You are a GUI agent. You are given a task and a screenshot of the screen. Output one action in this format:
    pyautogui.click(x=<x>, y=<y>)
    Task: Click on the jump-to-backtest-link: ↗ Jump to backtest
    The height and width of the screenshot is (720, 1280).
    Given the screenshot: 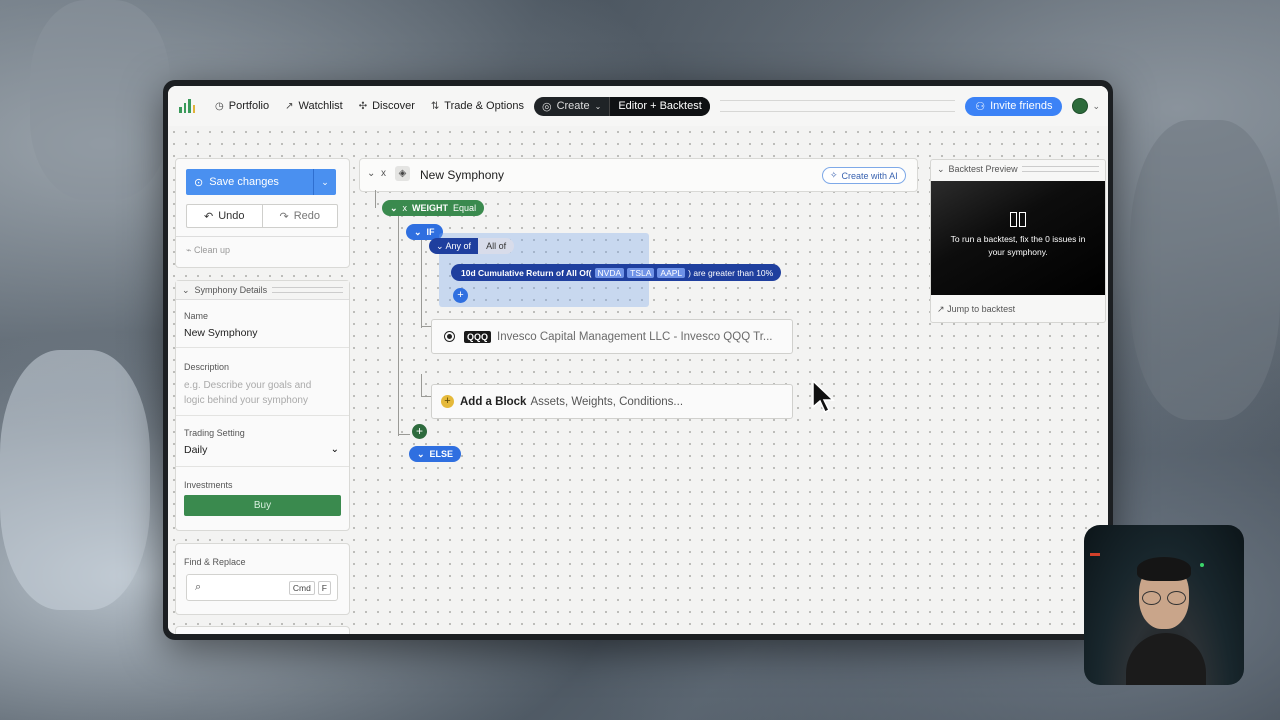 What is the action you would take?
    pyautogui.click(x=976, y=309)
    